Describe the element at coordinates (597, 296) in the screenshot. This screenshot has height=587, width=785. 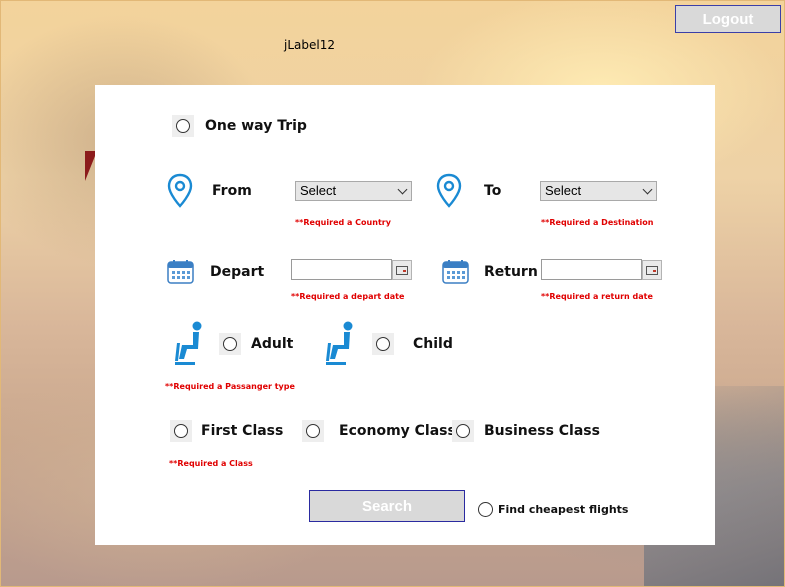
I see `return-error: **Required a return date` at that location.